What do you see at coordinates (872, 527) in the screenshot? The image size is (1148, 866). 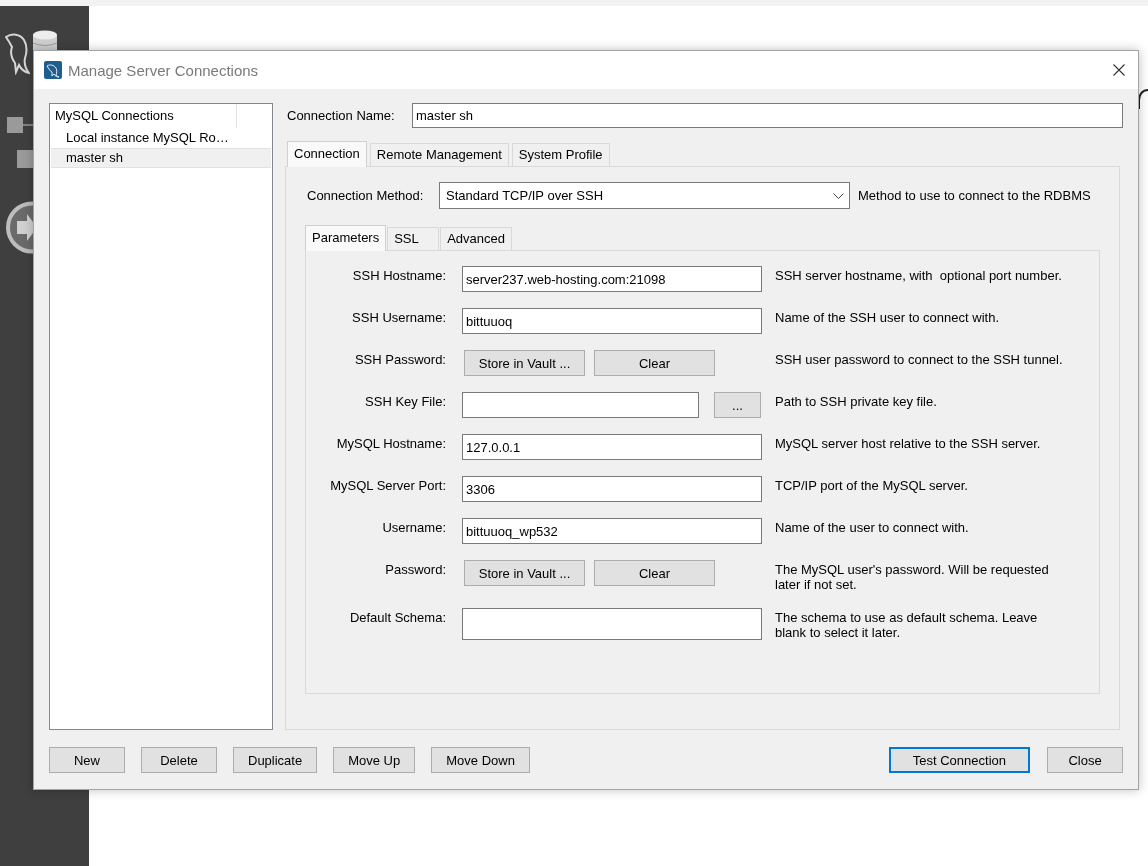 I see `field-description: Name of the user to connect with.` at bounding box center [872, 527].